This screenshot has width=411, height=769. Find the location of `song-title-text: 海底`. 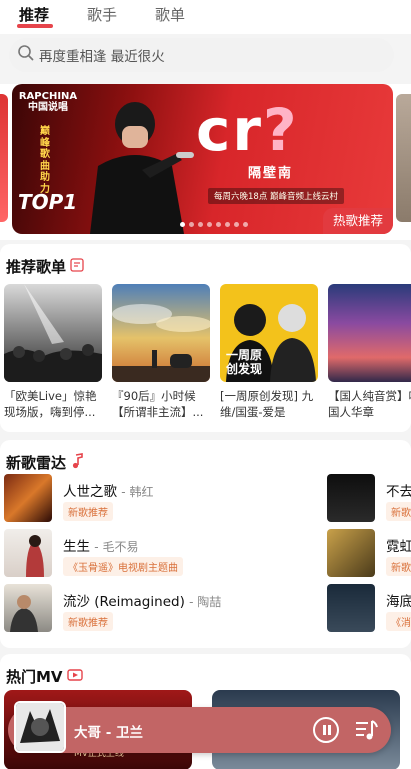

song-title-text: 海底 is located at coordinates (398, 602).